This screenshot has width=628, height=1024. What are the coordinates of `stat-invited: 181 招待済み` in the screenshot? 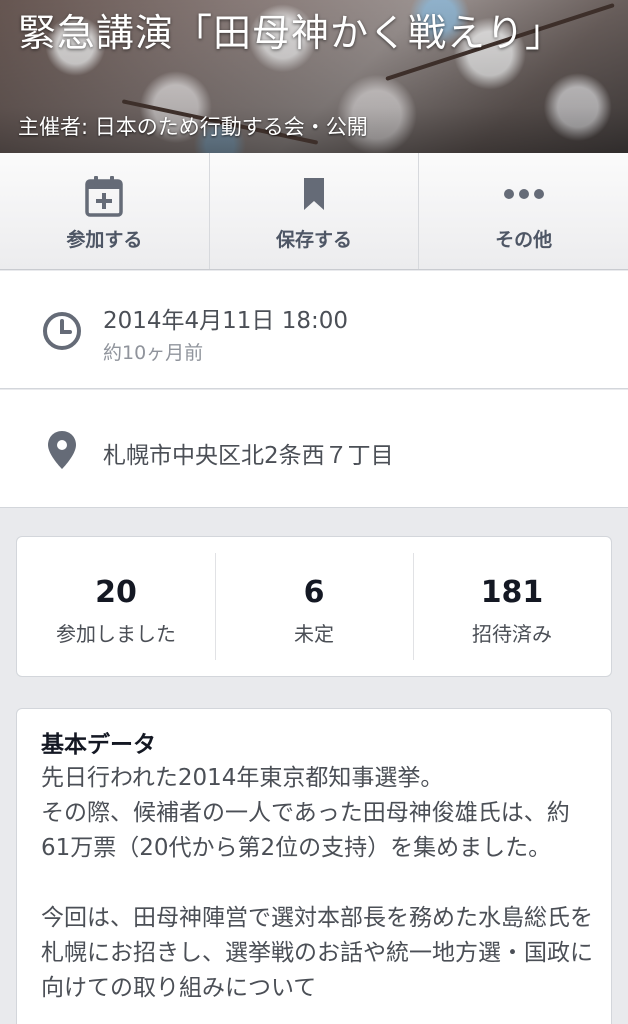 It's located at (512, 606).